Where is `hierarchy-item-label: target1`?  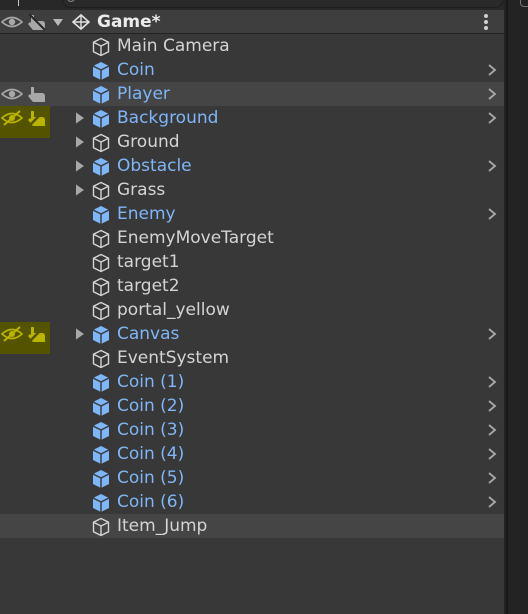 hierarchy-item-label: target1 is located at coordinates (148, 262).